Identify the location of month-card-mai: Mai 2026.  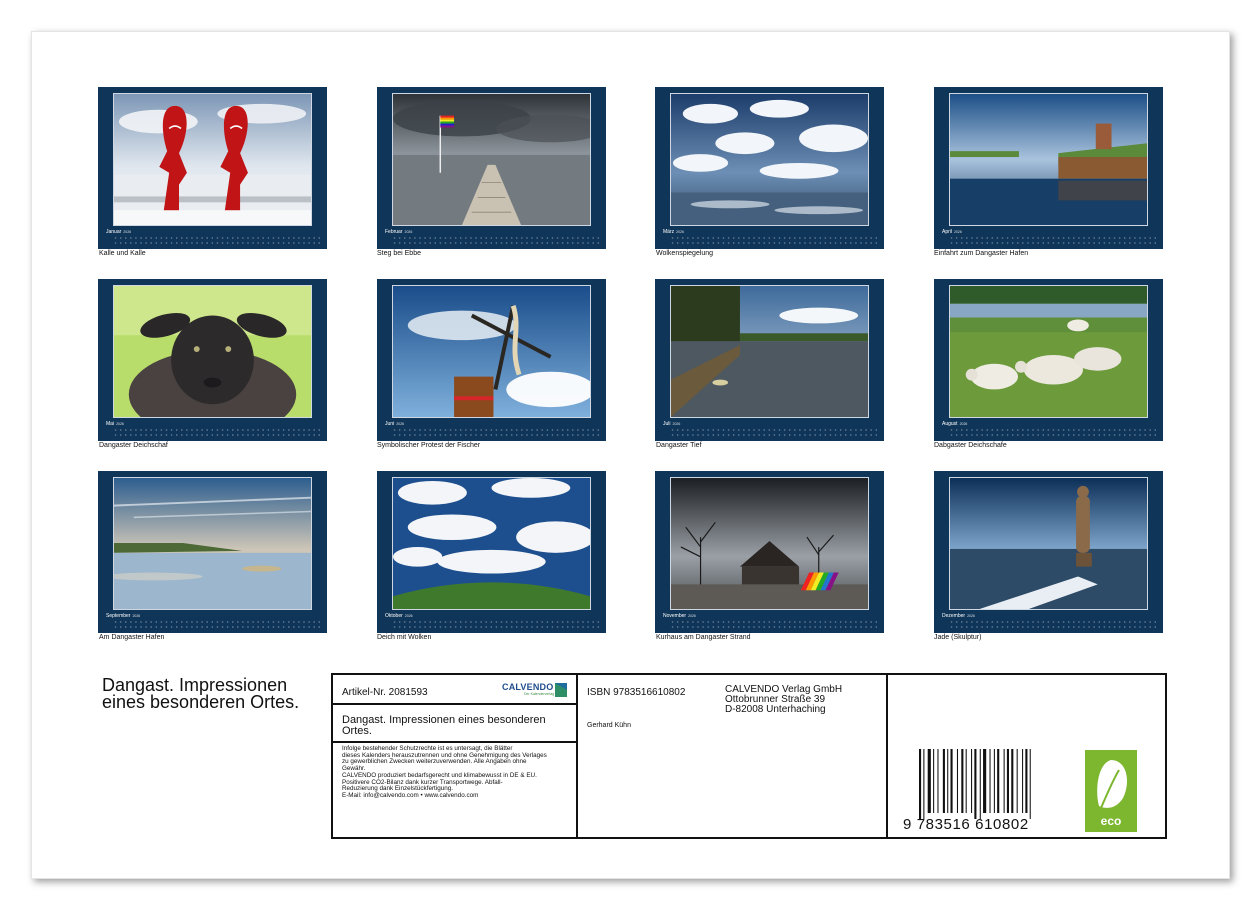
(212, 360).